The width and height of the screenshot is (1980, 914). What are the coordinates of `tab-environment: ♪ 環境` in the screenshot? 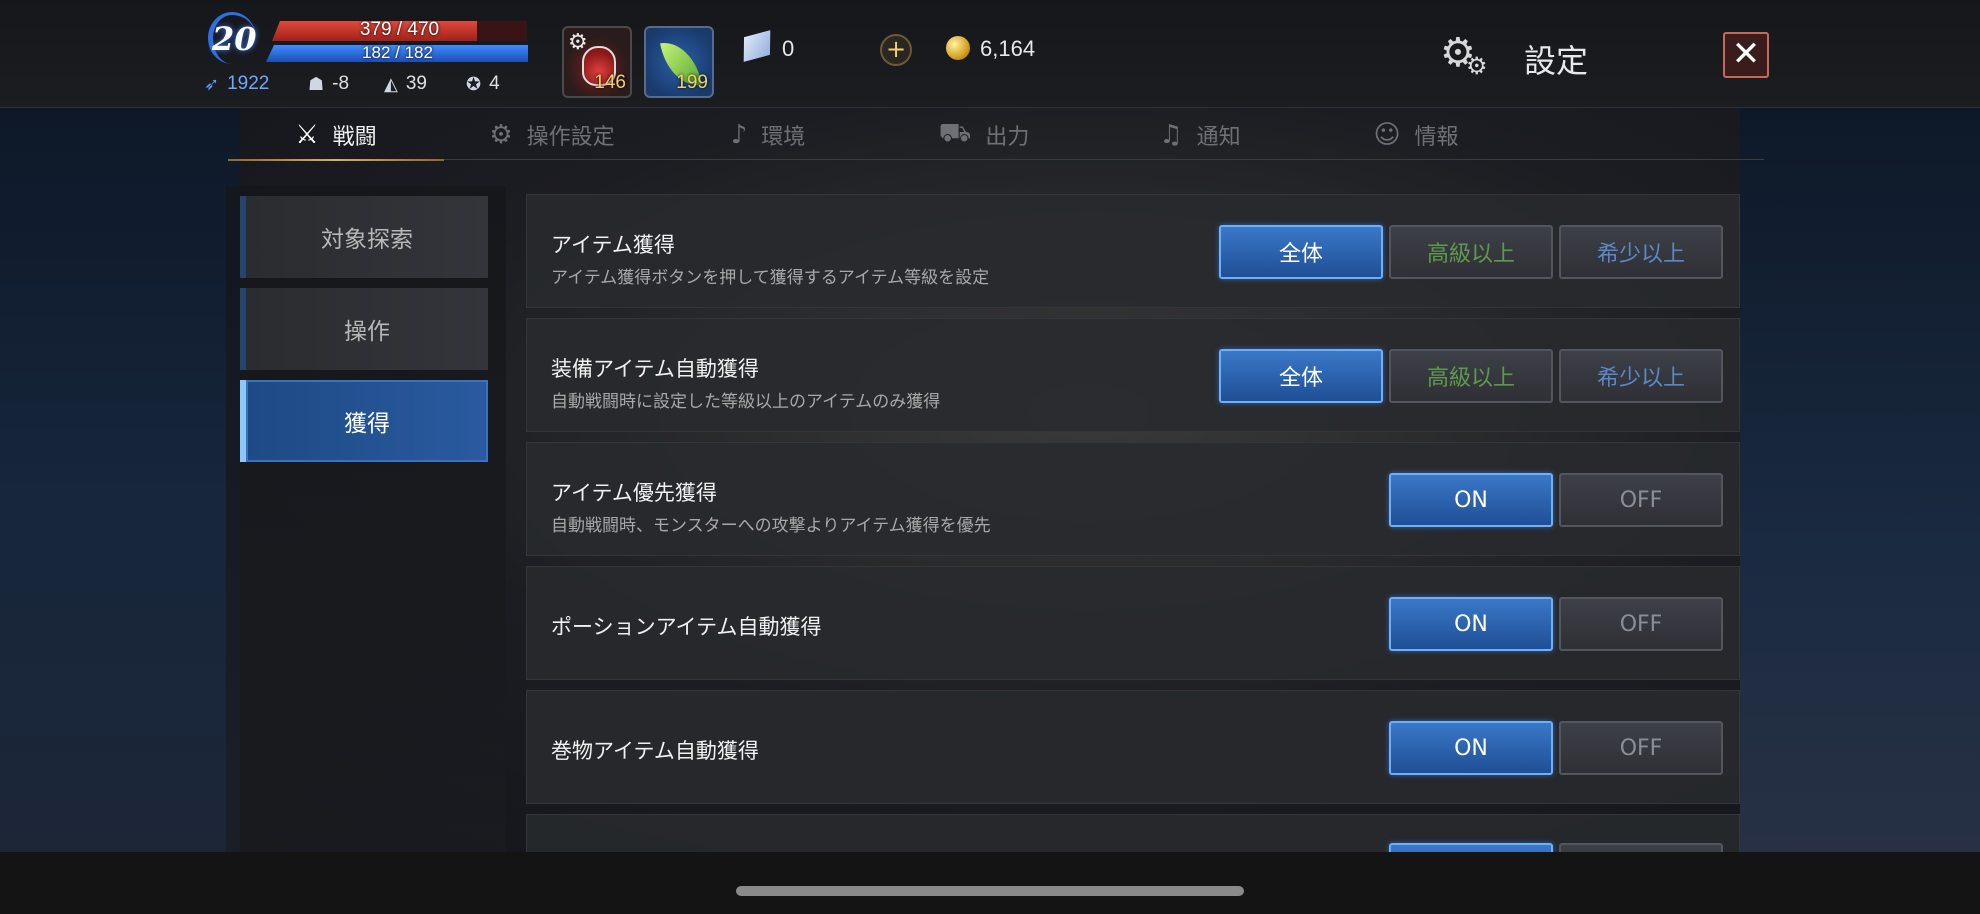 It's located at (768, 135).